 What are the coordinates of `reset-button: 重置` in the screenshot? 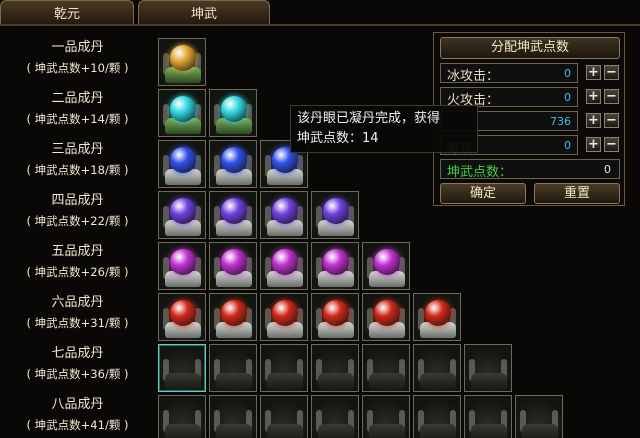 It's located at (577, 193).